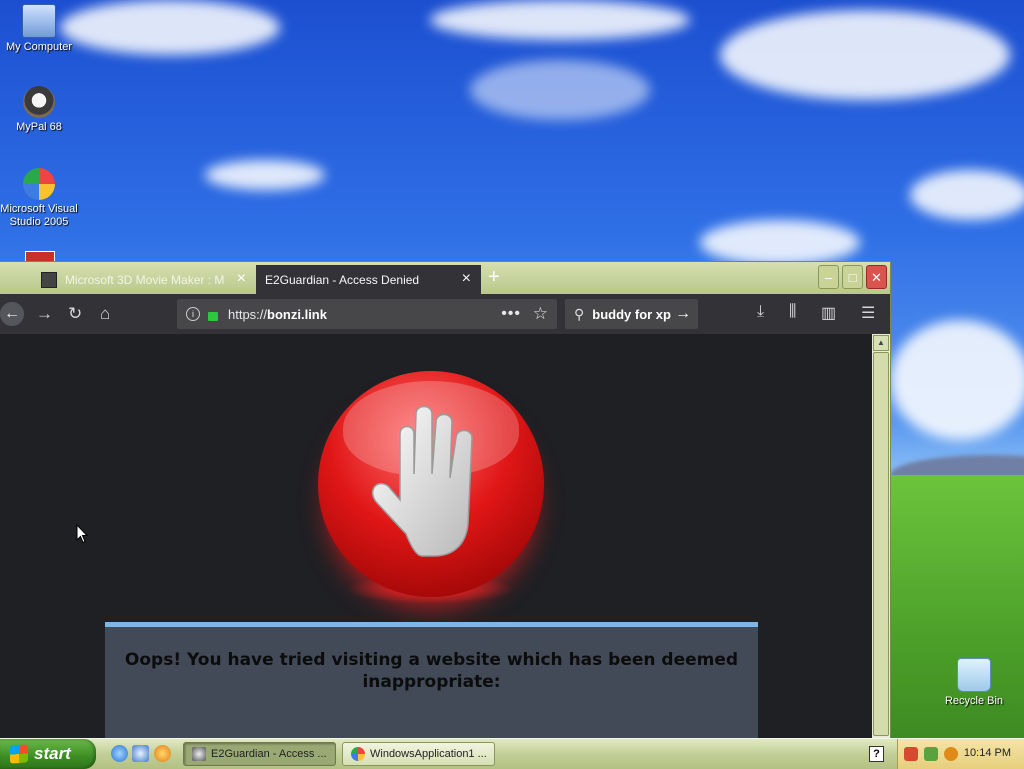 The width and height of the screenshot is (1024, 769). What do you see at coordinates (494, 277) in the screenshot?
I see `new-tab-icon: +` at bounding box center [494, 277].